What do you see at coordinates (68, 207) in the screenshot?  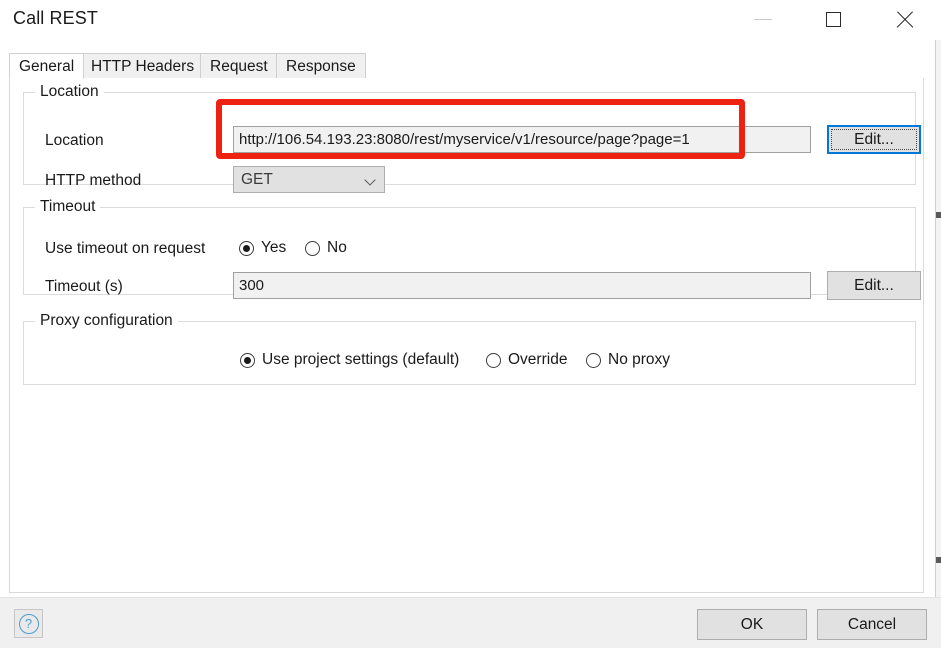 I see `timeout-group-title: Timeout` at bounding box center [68, 207].